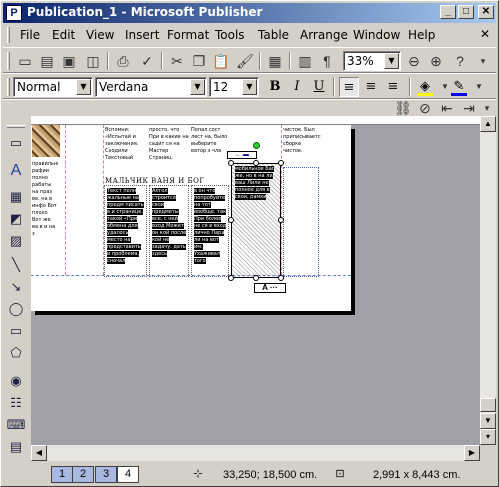 This screenshot has height=487, width=499. Describe the element at coordinates (62, 474) in the screenshot. I see `page-tab-1: 1` at that location.